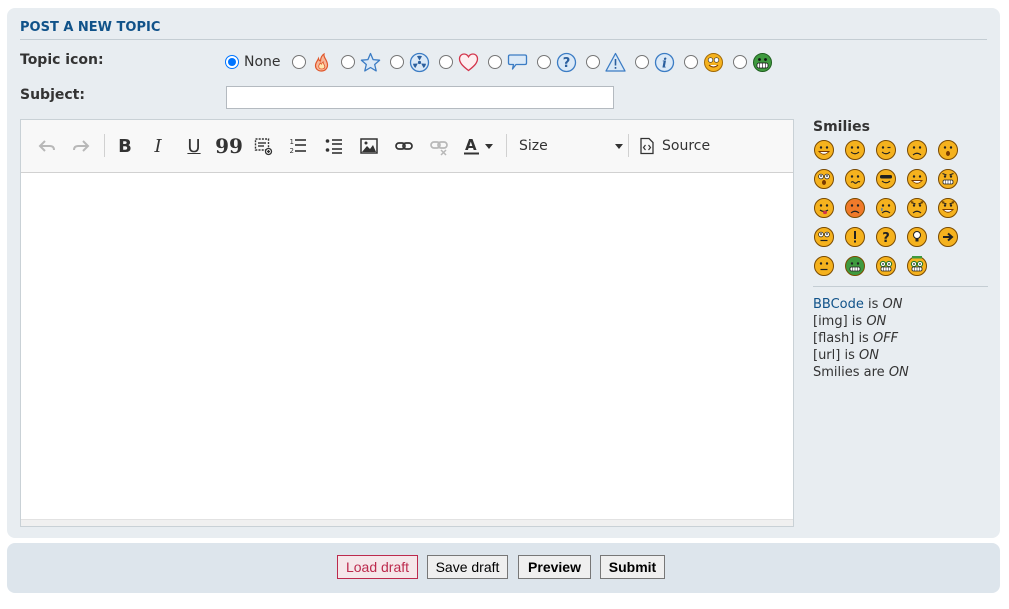  I want to click on smiley-shocked-icon, so click(824, 179).